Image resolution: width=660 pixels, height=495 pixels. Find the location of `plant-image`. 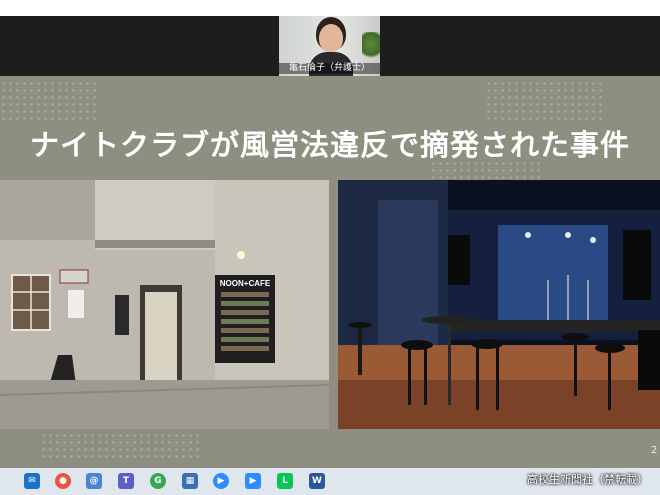

plant-image is located at coordinates (371, 47).